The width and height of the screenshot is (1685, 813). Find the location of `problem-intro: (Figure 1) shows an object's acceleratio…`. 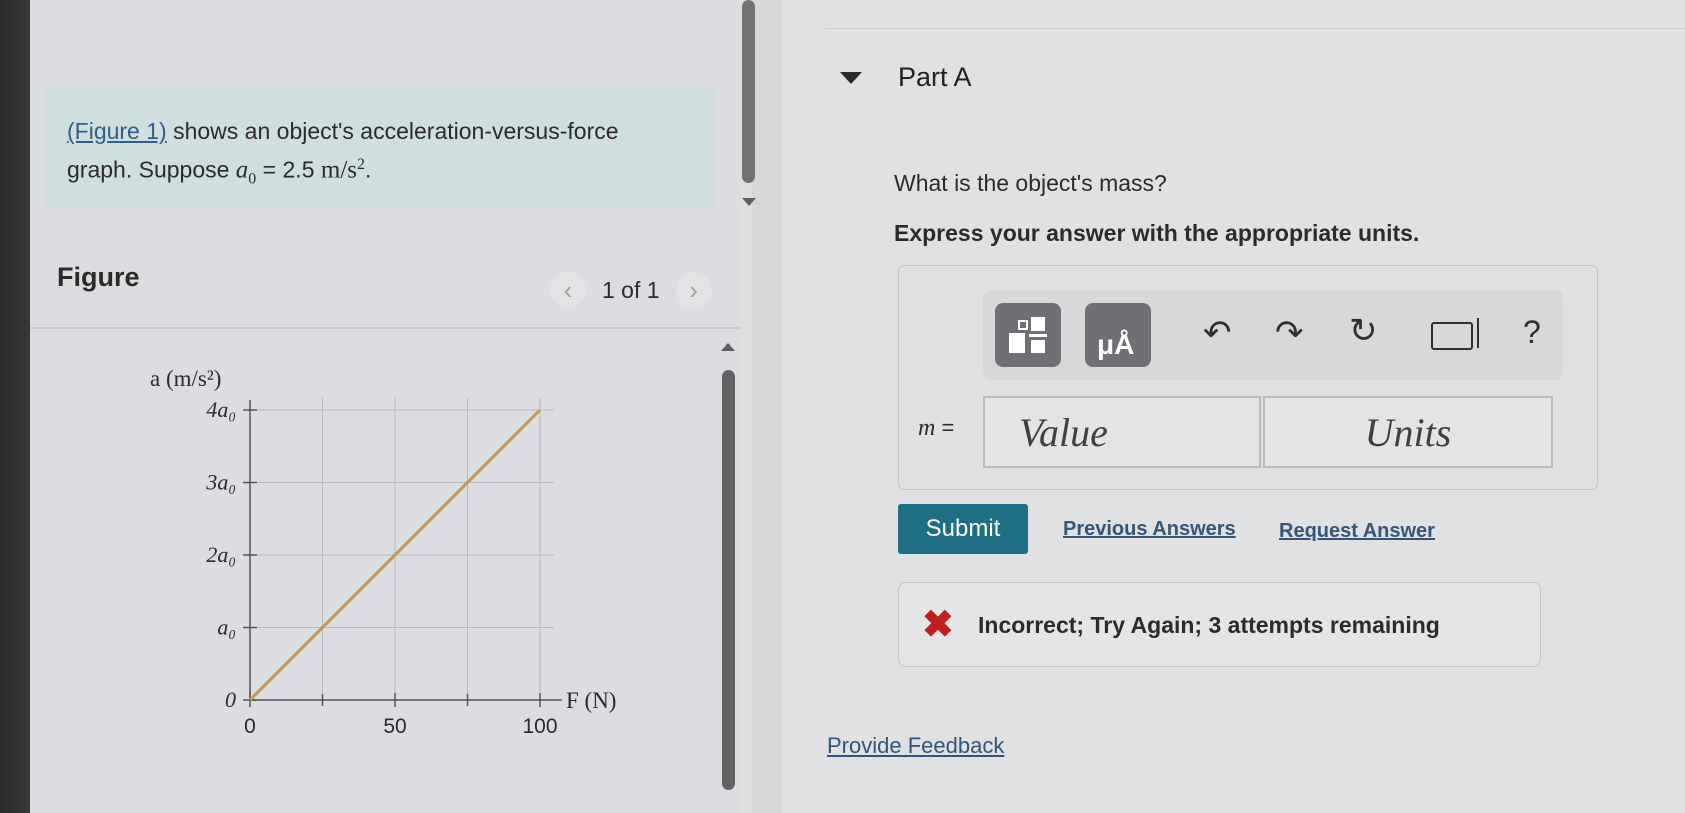

problem-intro: (Figure 1) shows an object's acceleratio… is located at coordinates (380, 148).